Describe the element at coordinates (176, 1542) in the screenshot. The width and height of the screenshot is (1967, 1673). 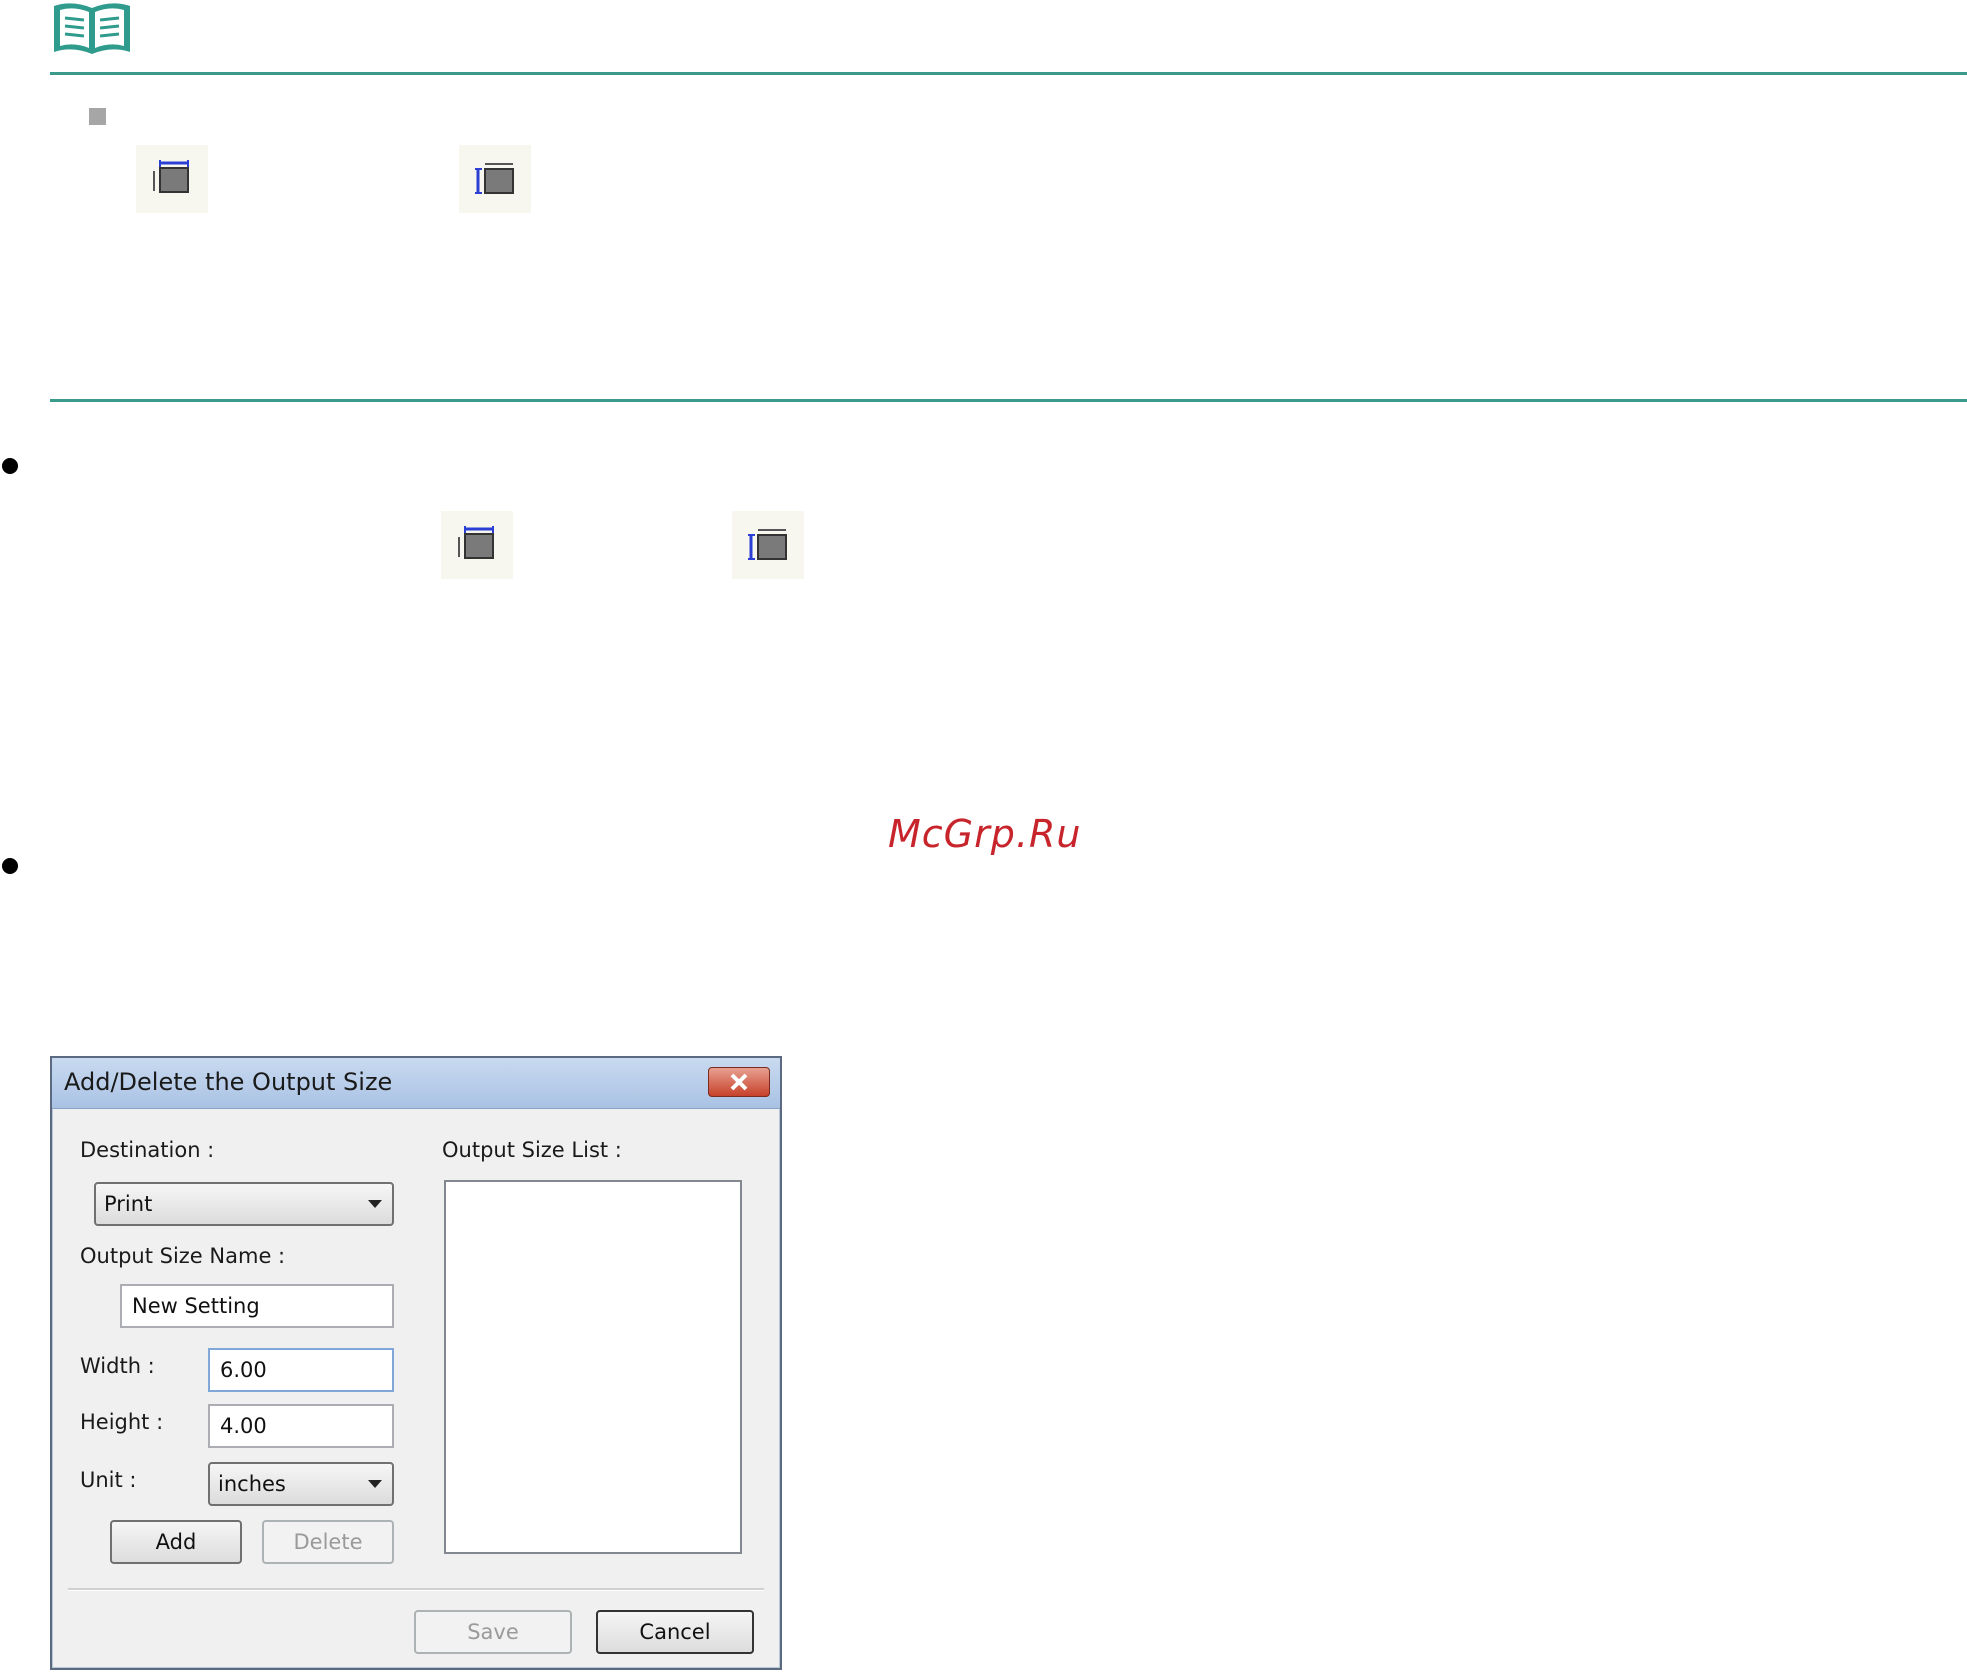
I see `add-button: Add` at that location.